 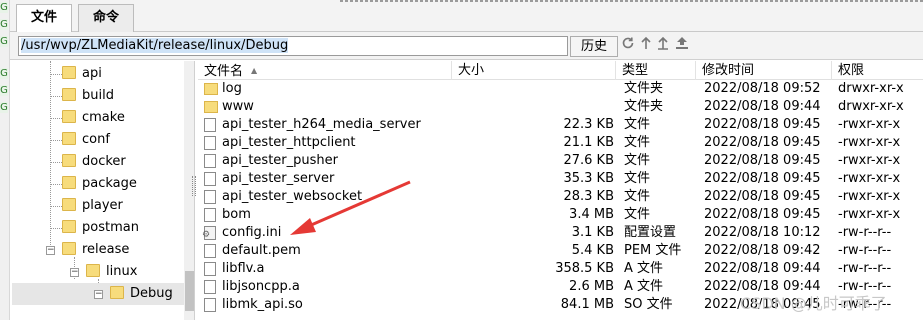 I want to click on tree-item-release: release, so click(x=95, y=250).